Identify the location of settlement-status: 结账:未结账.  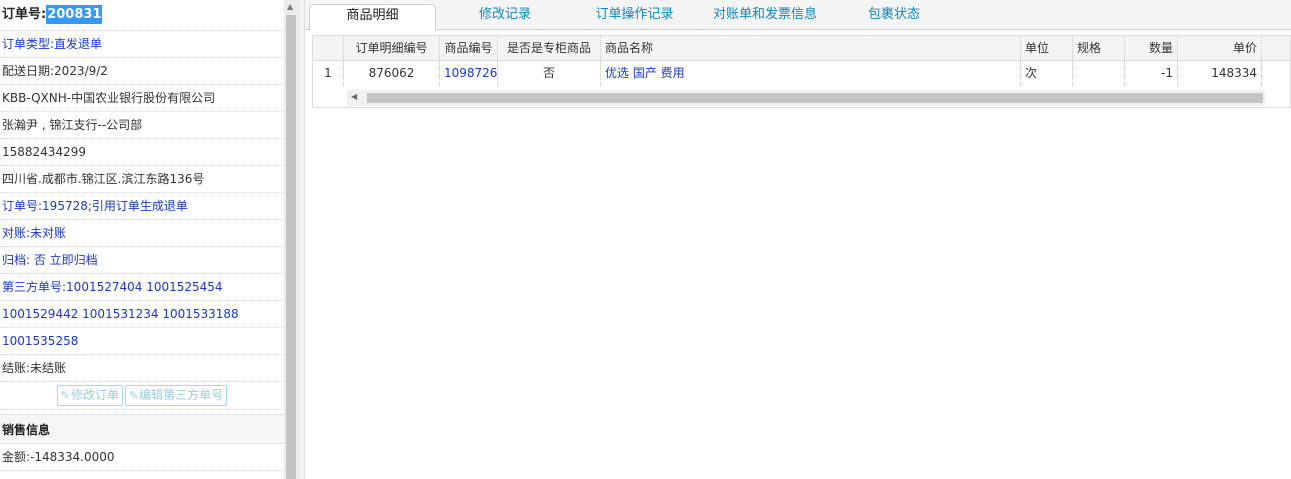
(142, 368).